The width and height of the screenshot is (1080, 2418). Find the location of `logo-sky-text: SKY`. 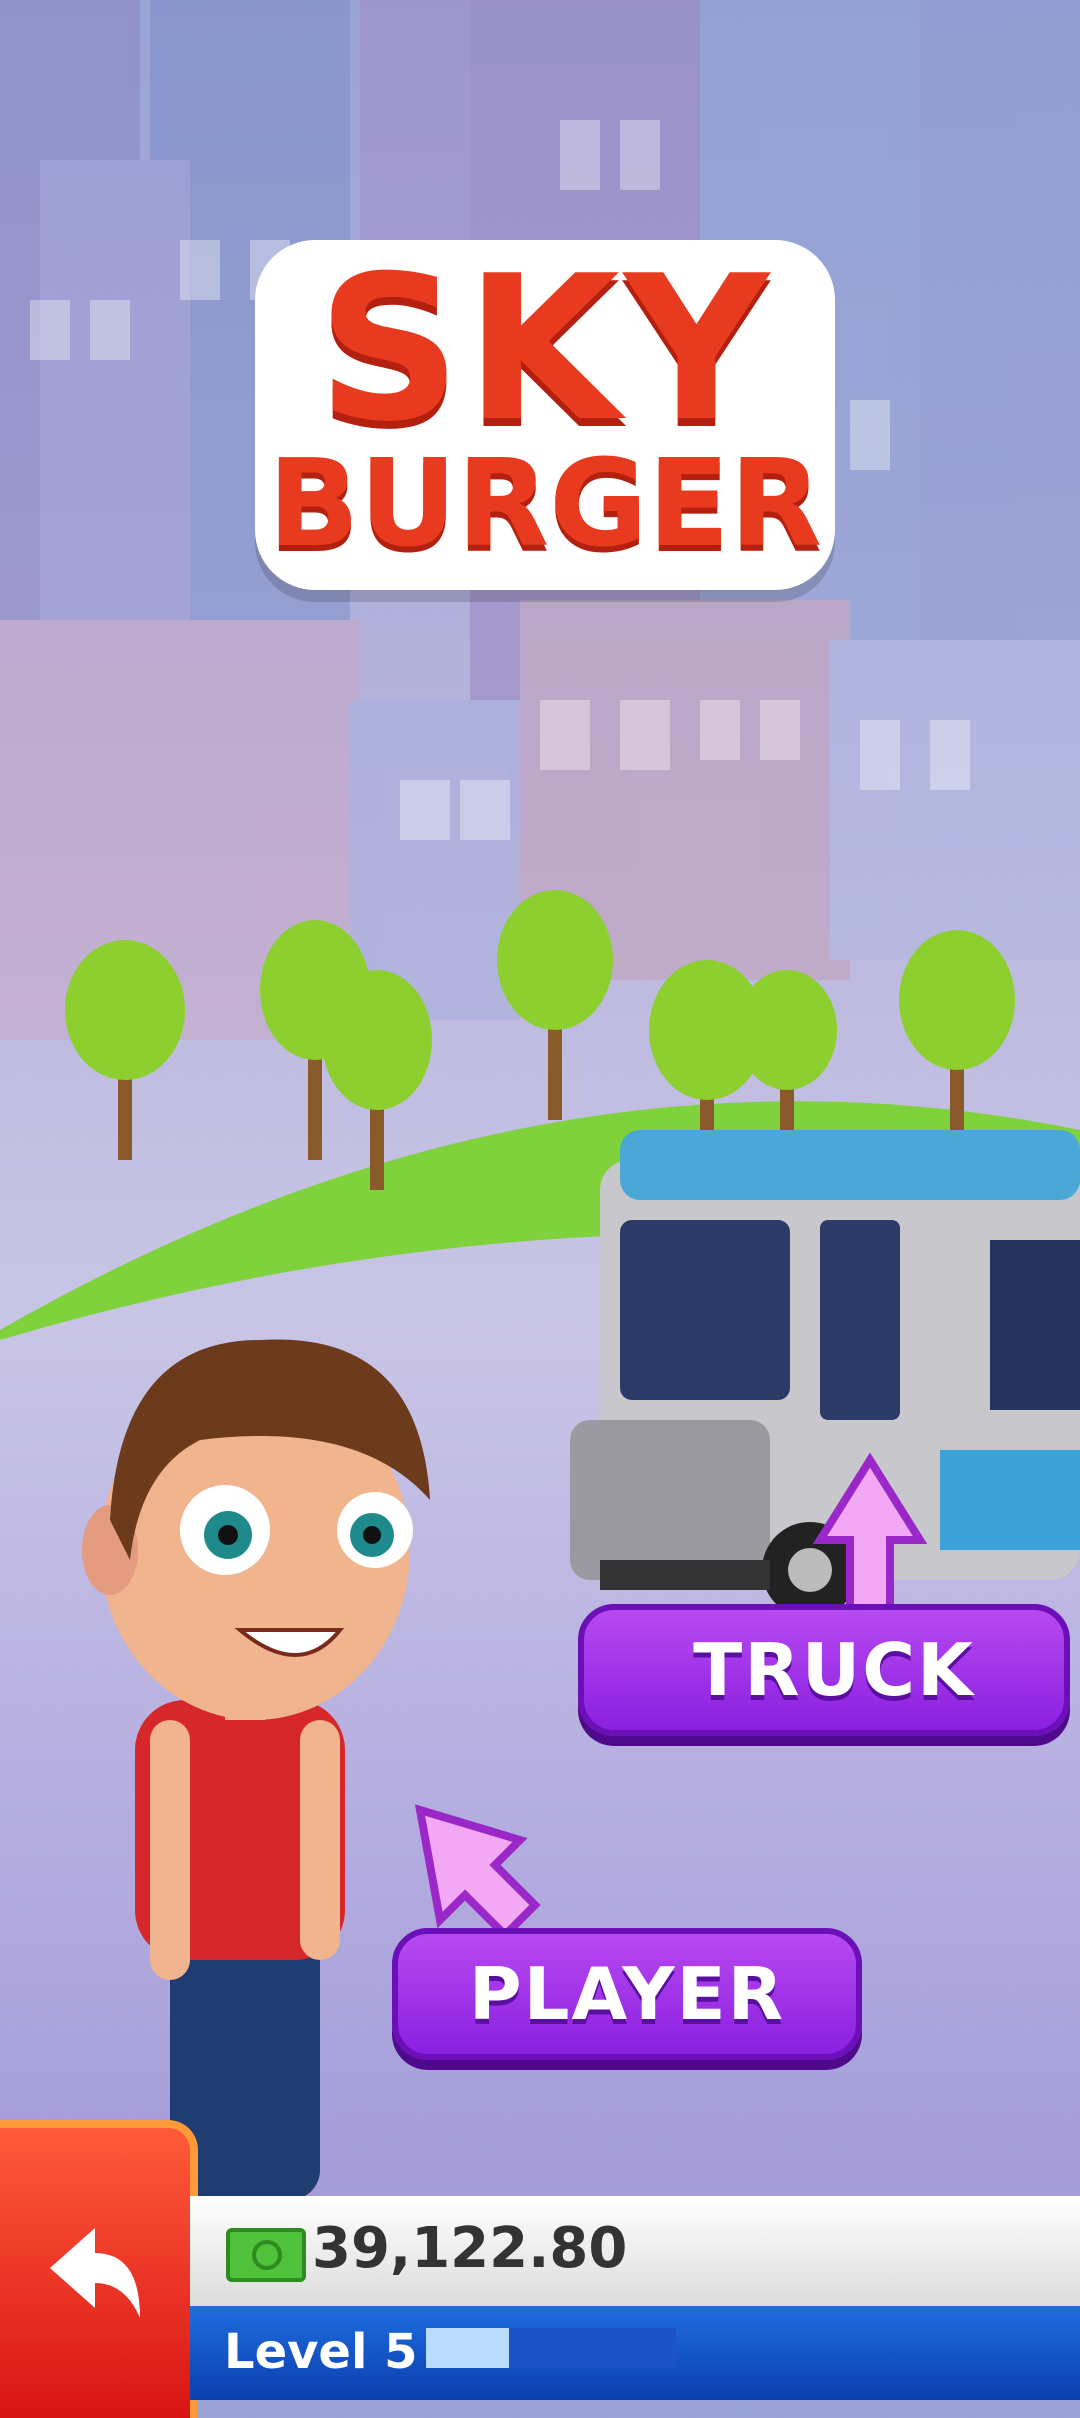

logo-sky-text: SKY is located at coordinates (545, 349).